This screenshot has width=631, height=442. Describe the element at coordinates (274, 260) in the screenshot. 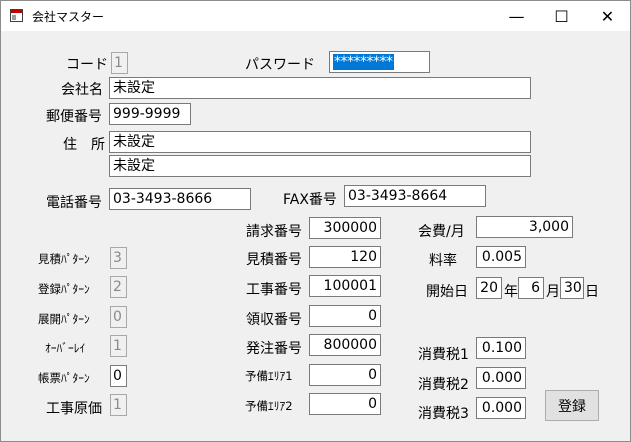

I see `estimate-no-label: 見積番号` at that location.